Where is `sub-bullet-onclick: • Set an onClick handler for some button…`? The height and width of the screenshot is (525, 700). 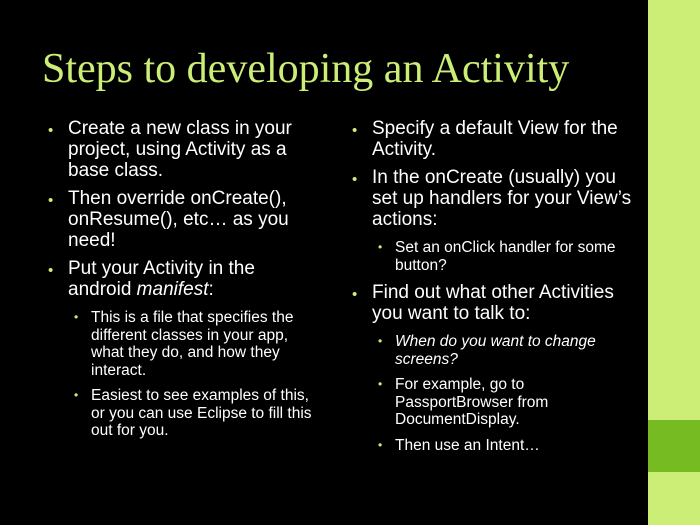
sub-bullet-onclick: • Set an onClick handler for some button… is located at coordinates (504, 256).